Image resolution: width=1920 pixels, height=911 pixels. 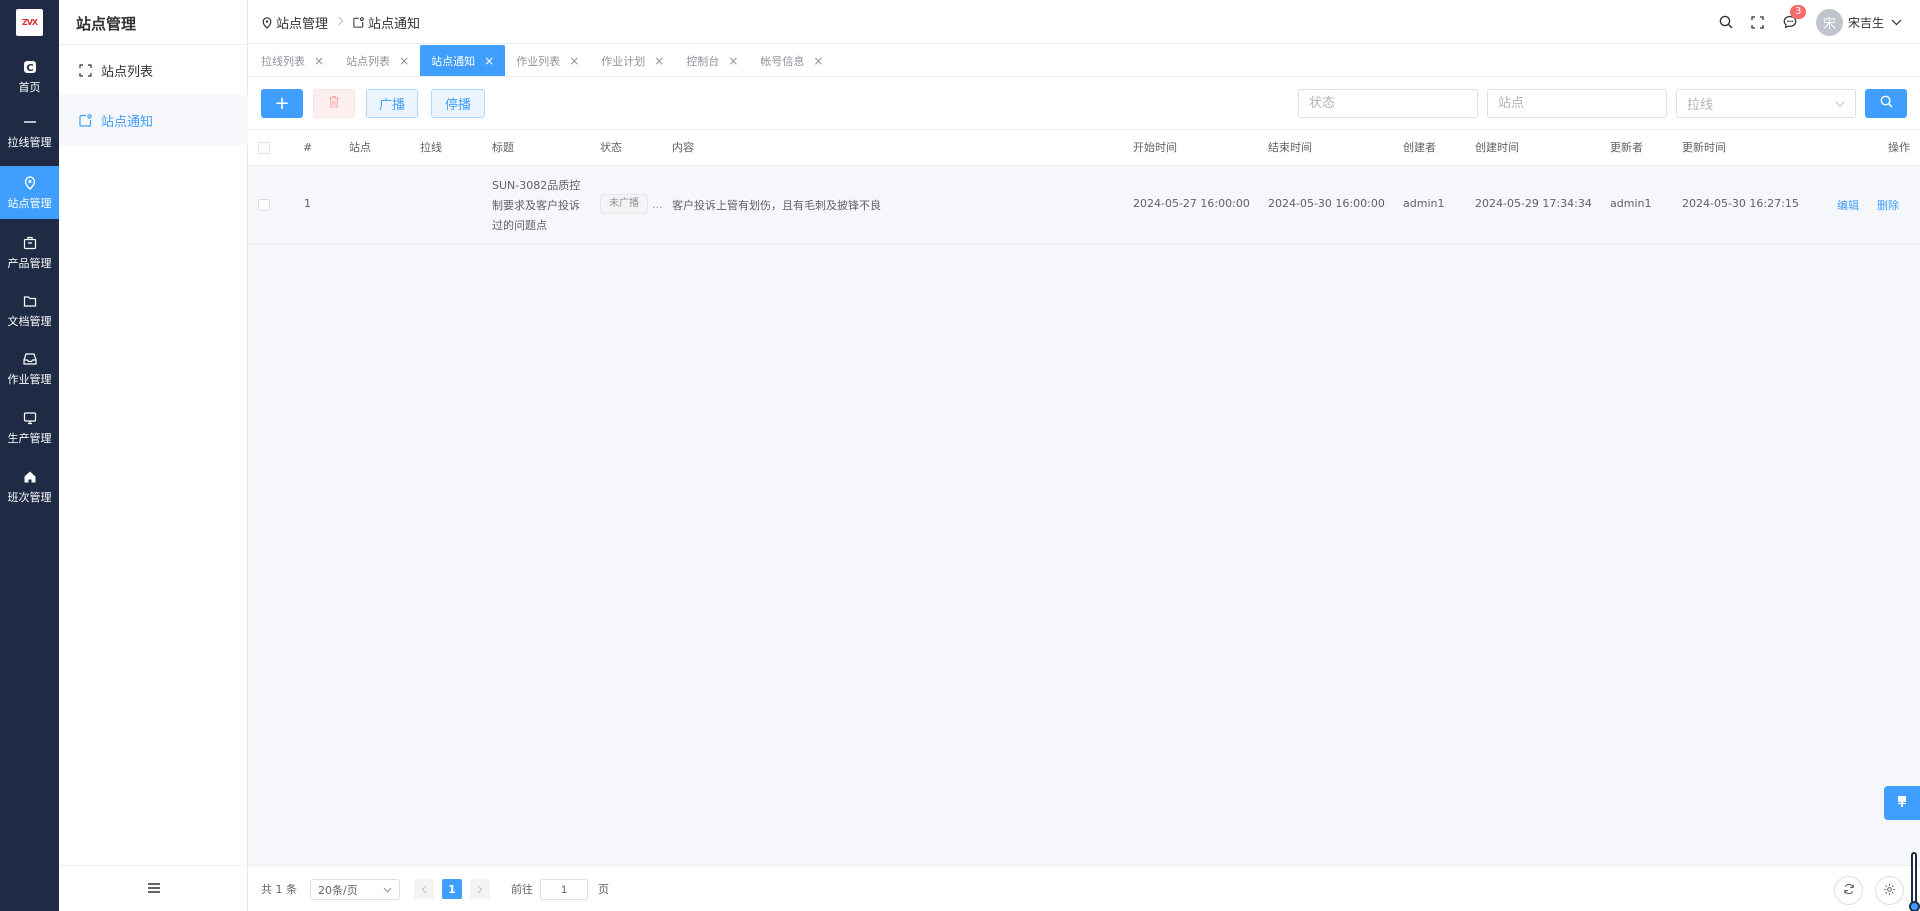 I want to click on column-header: 开始时间, so click(x=1155, y=147).